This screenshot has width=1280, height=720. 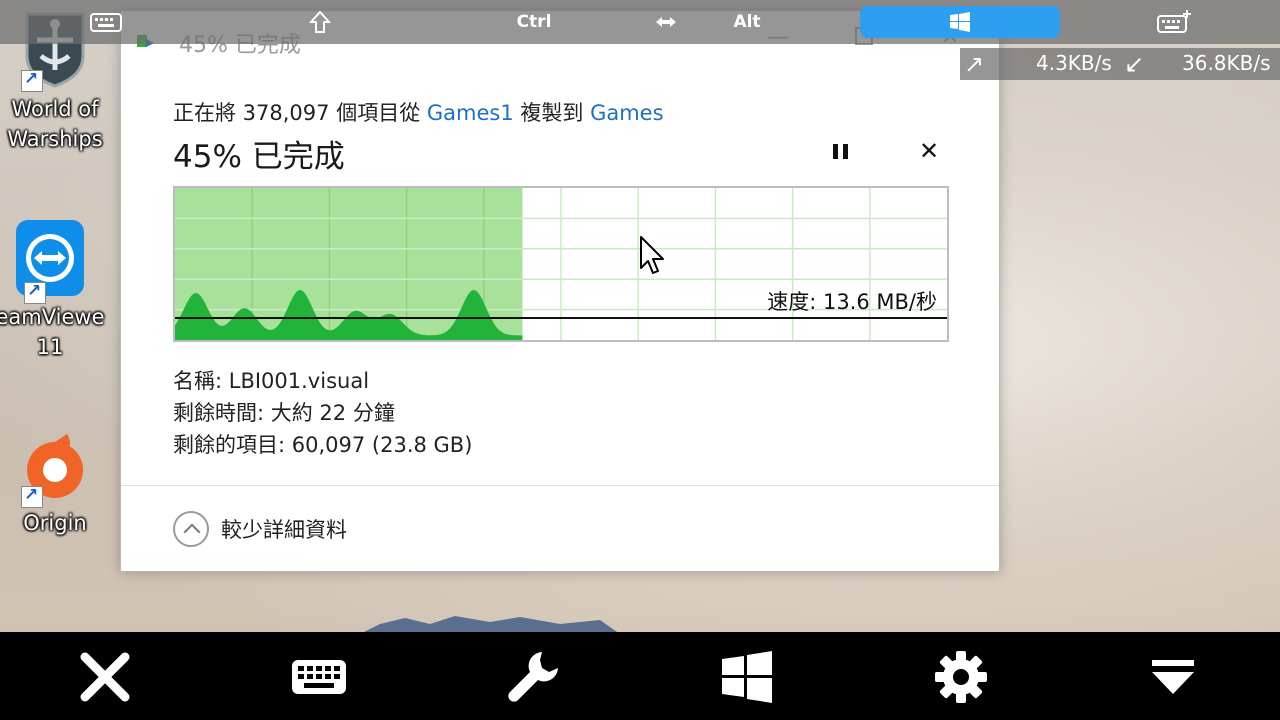 What do you see at coordinates (55, 124) in the screenshot?
I see `desktop-icon-label: World of Warships` at bounding box center [55, 124].